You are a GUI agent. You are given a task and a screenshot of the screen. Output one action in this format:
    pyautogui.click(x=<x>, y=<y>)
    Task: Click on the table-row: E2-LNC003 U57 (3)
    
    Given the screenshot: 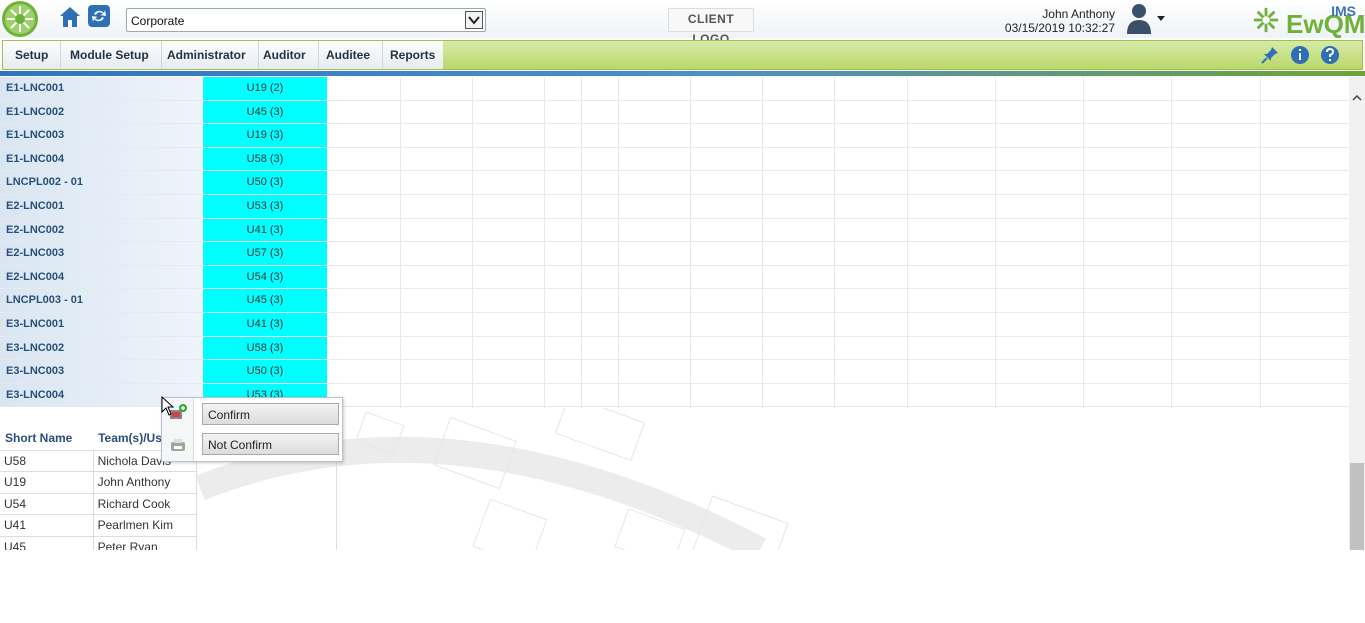 What is the action you would take?
    pyautogui.click(x=674, y=254)
    